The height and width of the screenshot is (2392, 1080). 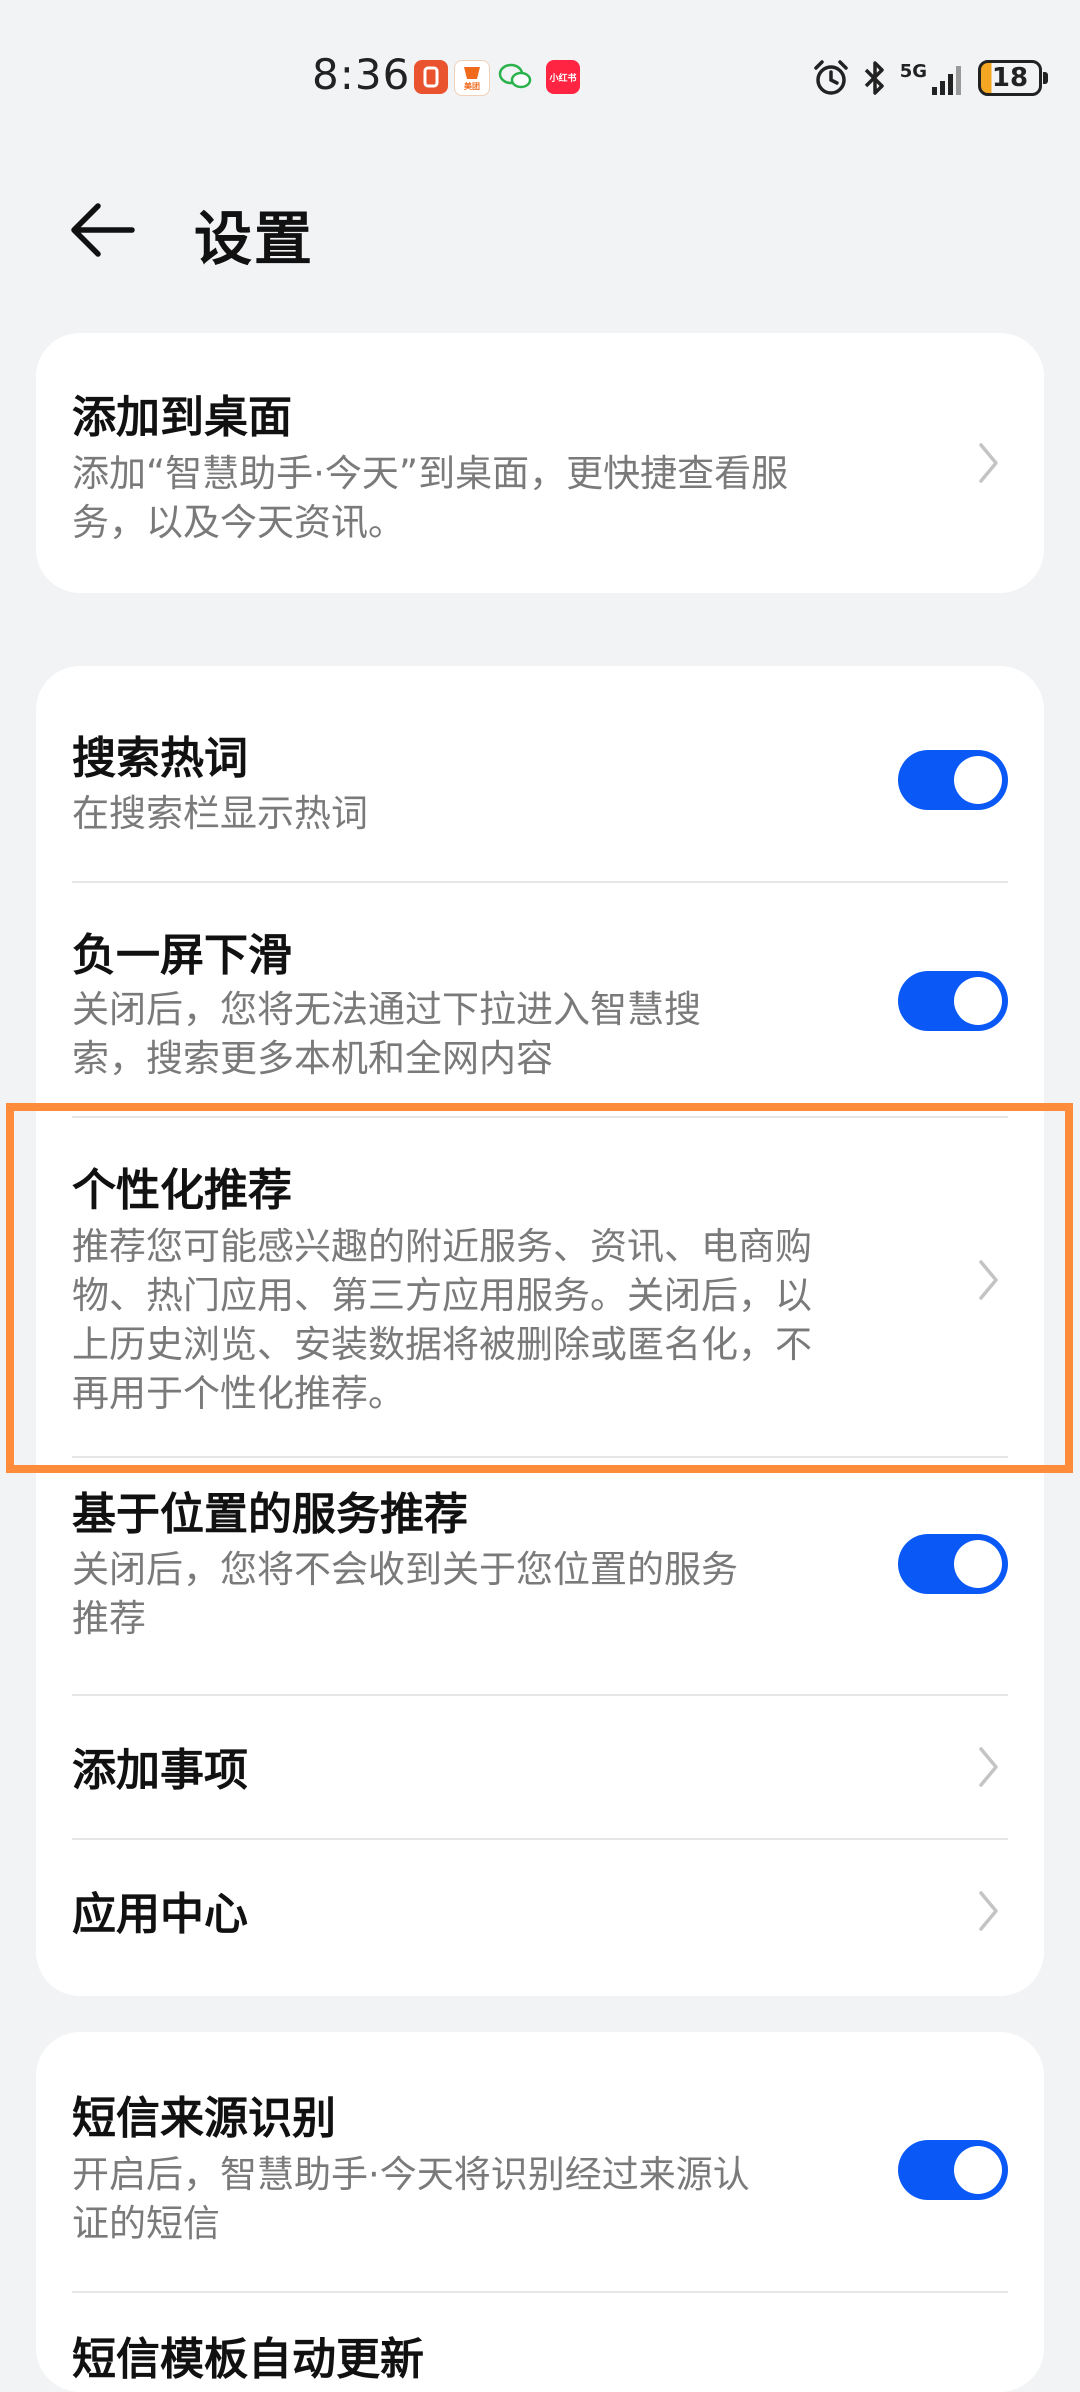 I want to click on desc-line: 上历史浏览、安装数据将被删除或匿名化，不, so click(x=442, y=1344).